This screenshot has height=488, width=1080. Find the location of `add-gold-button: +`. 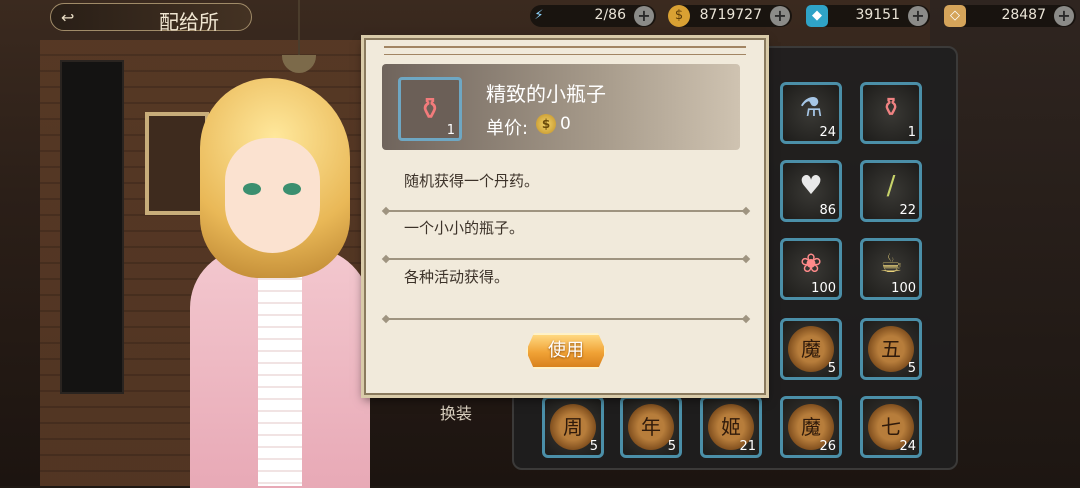

add-gold-button: + is located at coordinates (780, 16).